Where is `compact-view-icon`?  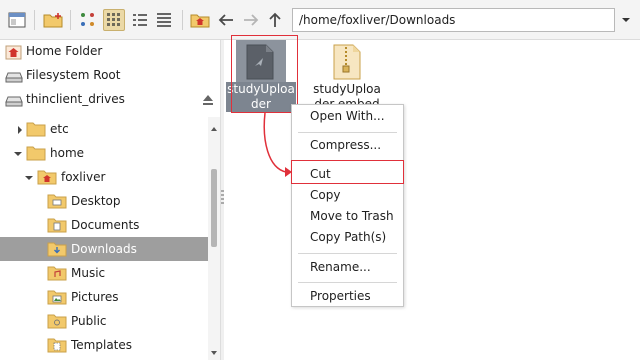
compact-view-icon is located at coordinates (140, 20).